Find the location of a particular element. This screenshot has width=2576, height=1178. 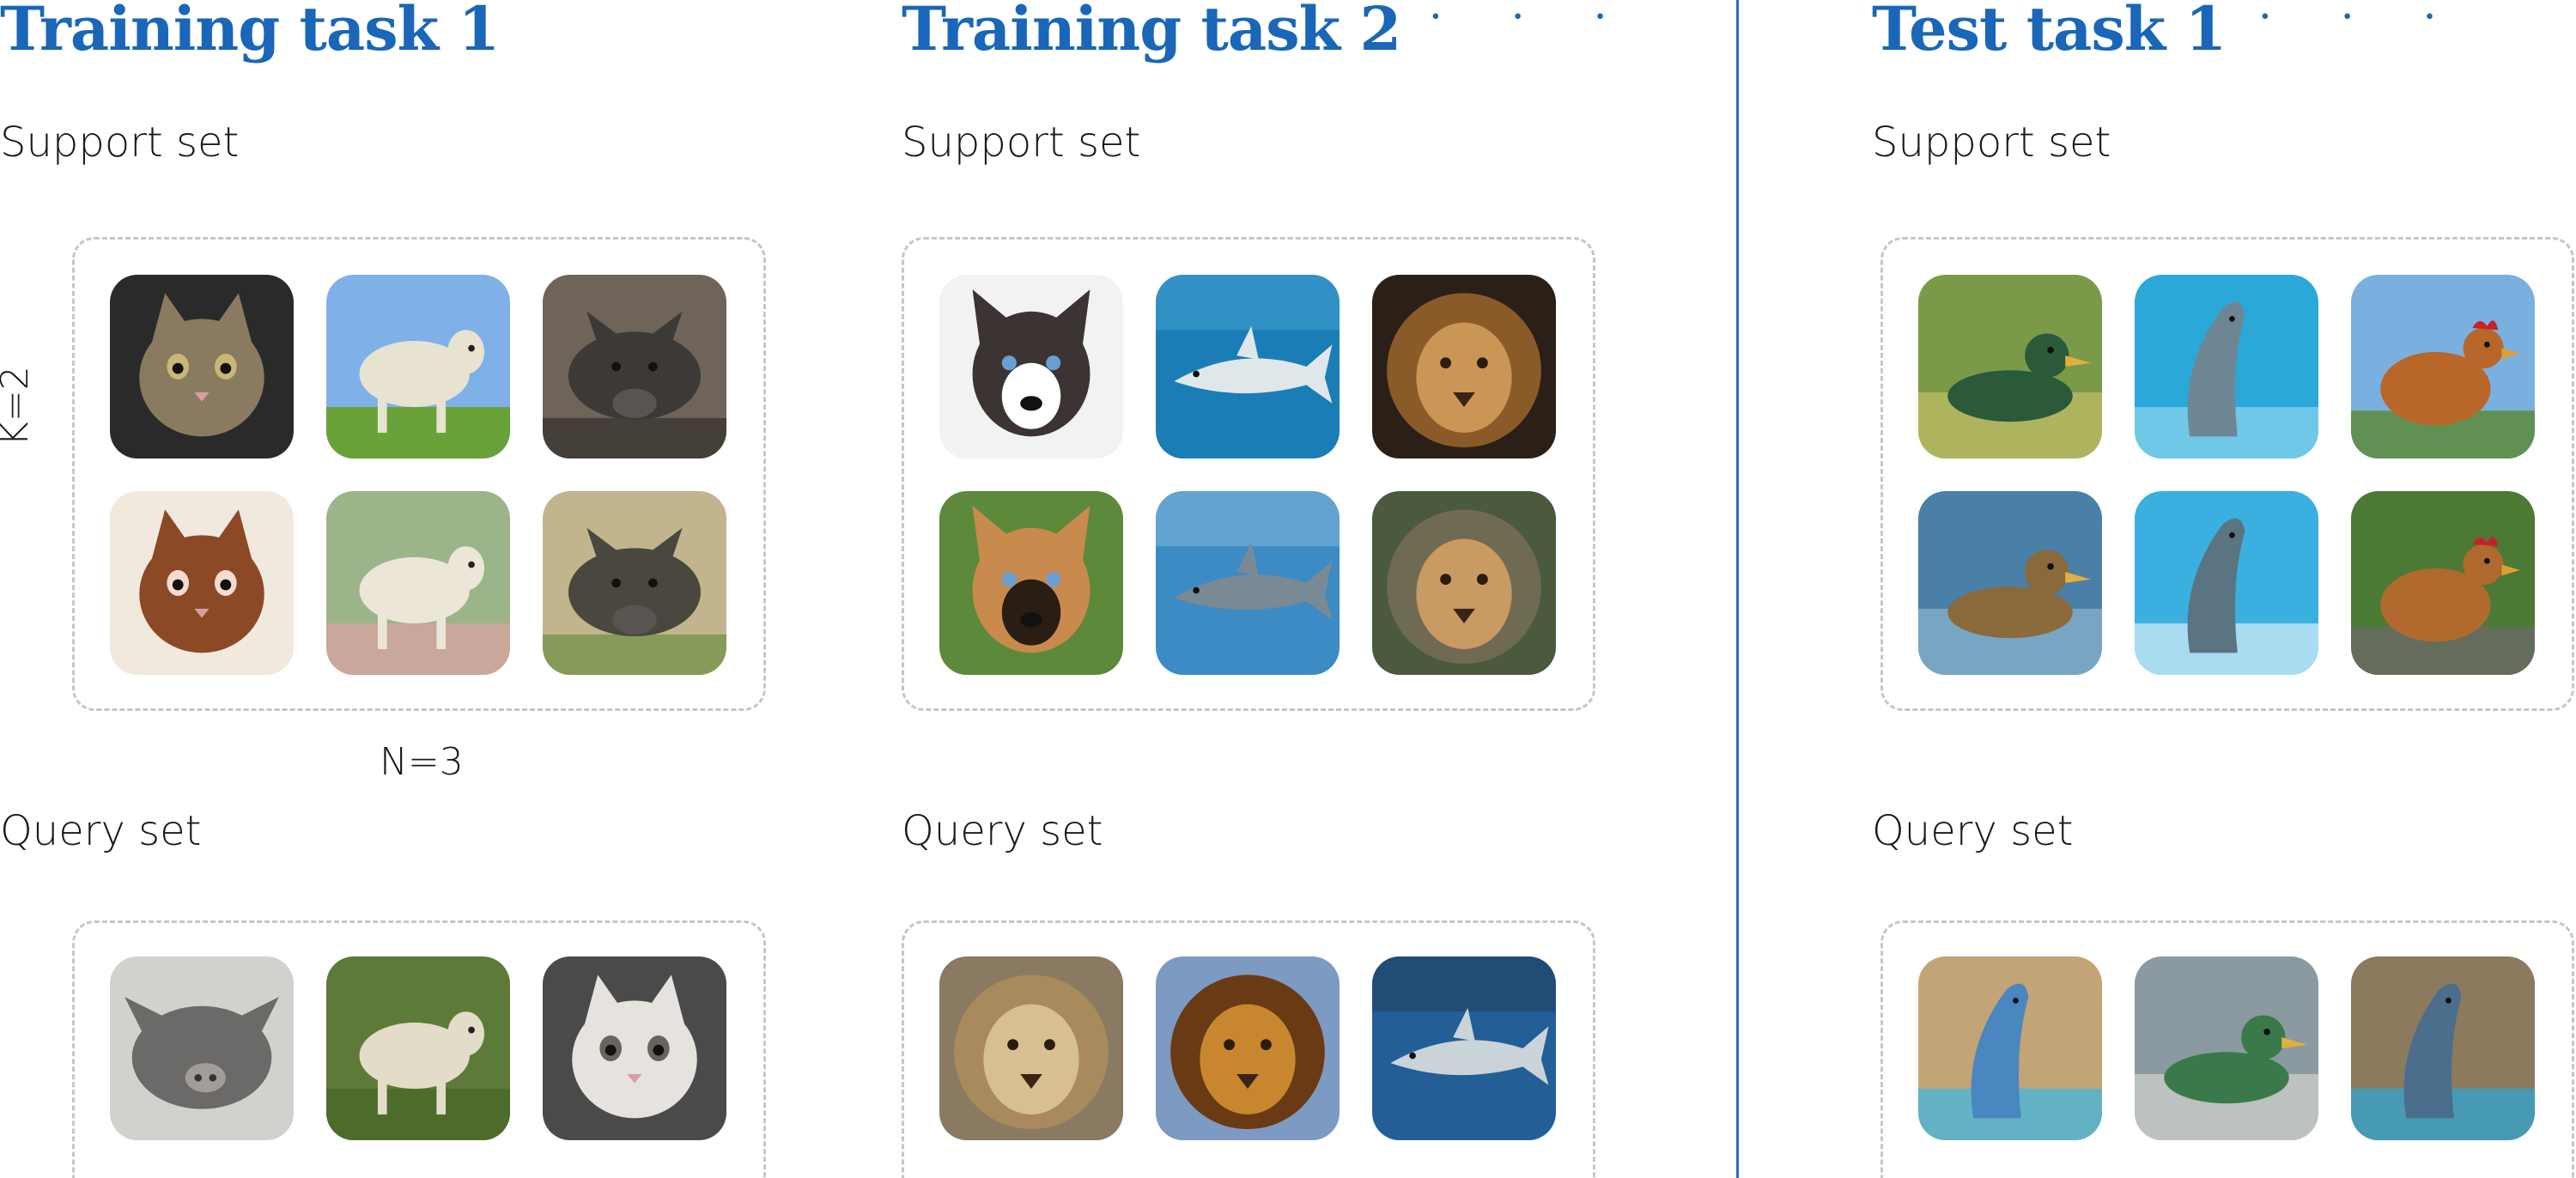

k-shot-label: K=2 is located at coordinates (18, 406).